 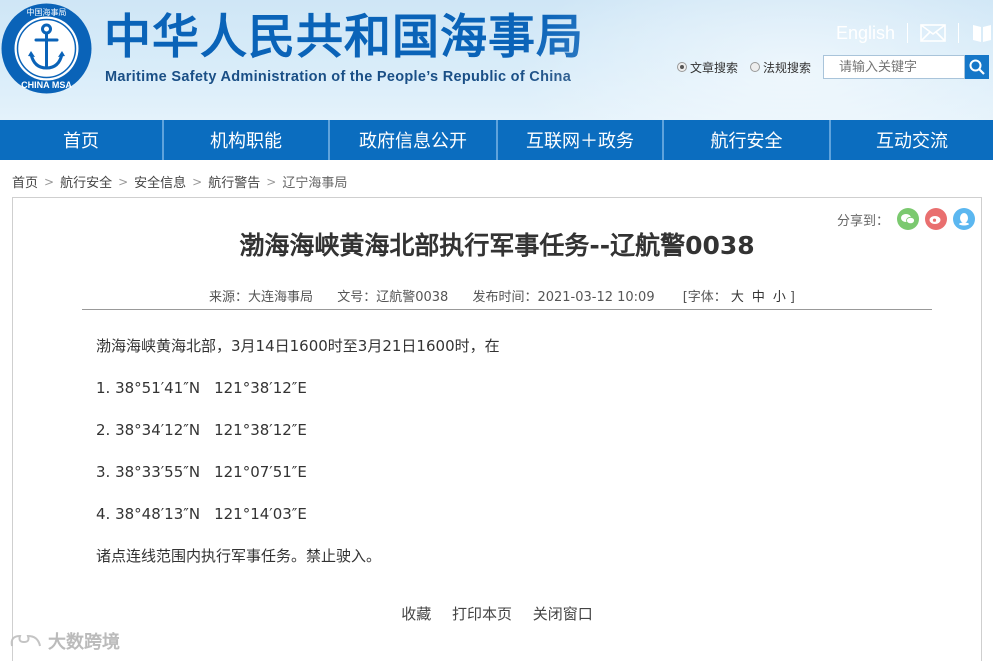 What do you see at coordinates (160, 181) in the screenshot?
I see `breadcrumb-item-safety-info: 安全信息` at bounding box center [160, 181].